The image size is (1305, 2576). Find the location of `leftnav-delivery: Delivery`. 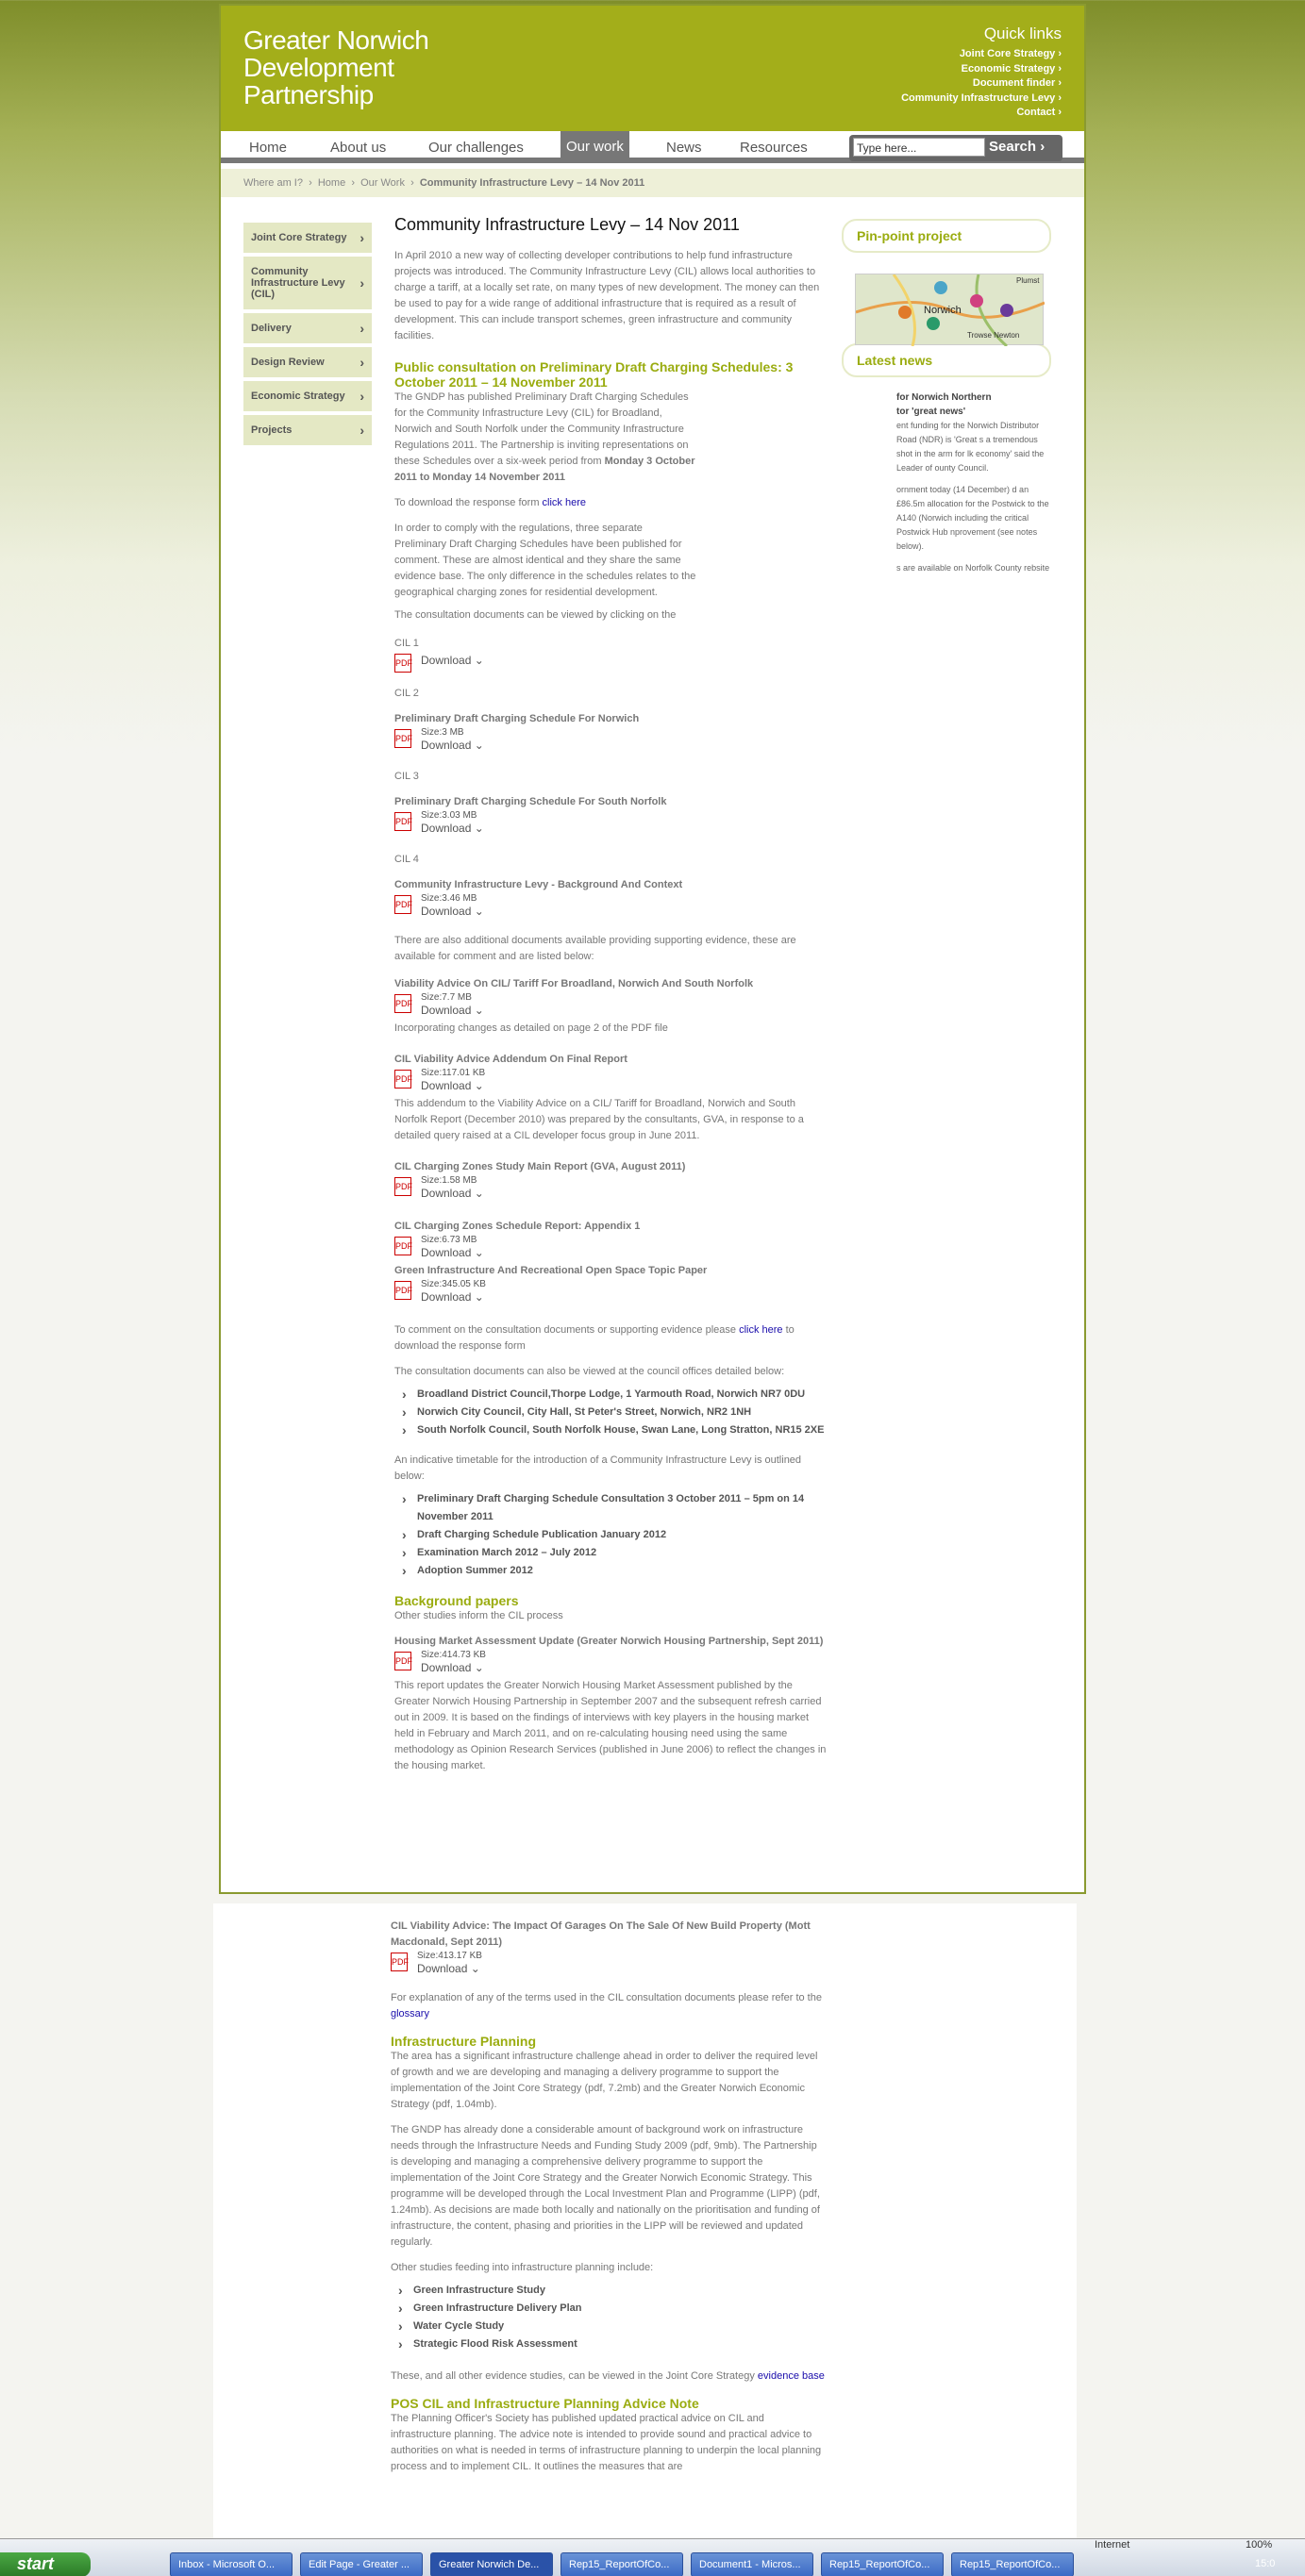

leftnav-delivery: Delivery is located at coordinates (307, 328).